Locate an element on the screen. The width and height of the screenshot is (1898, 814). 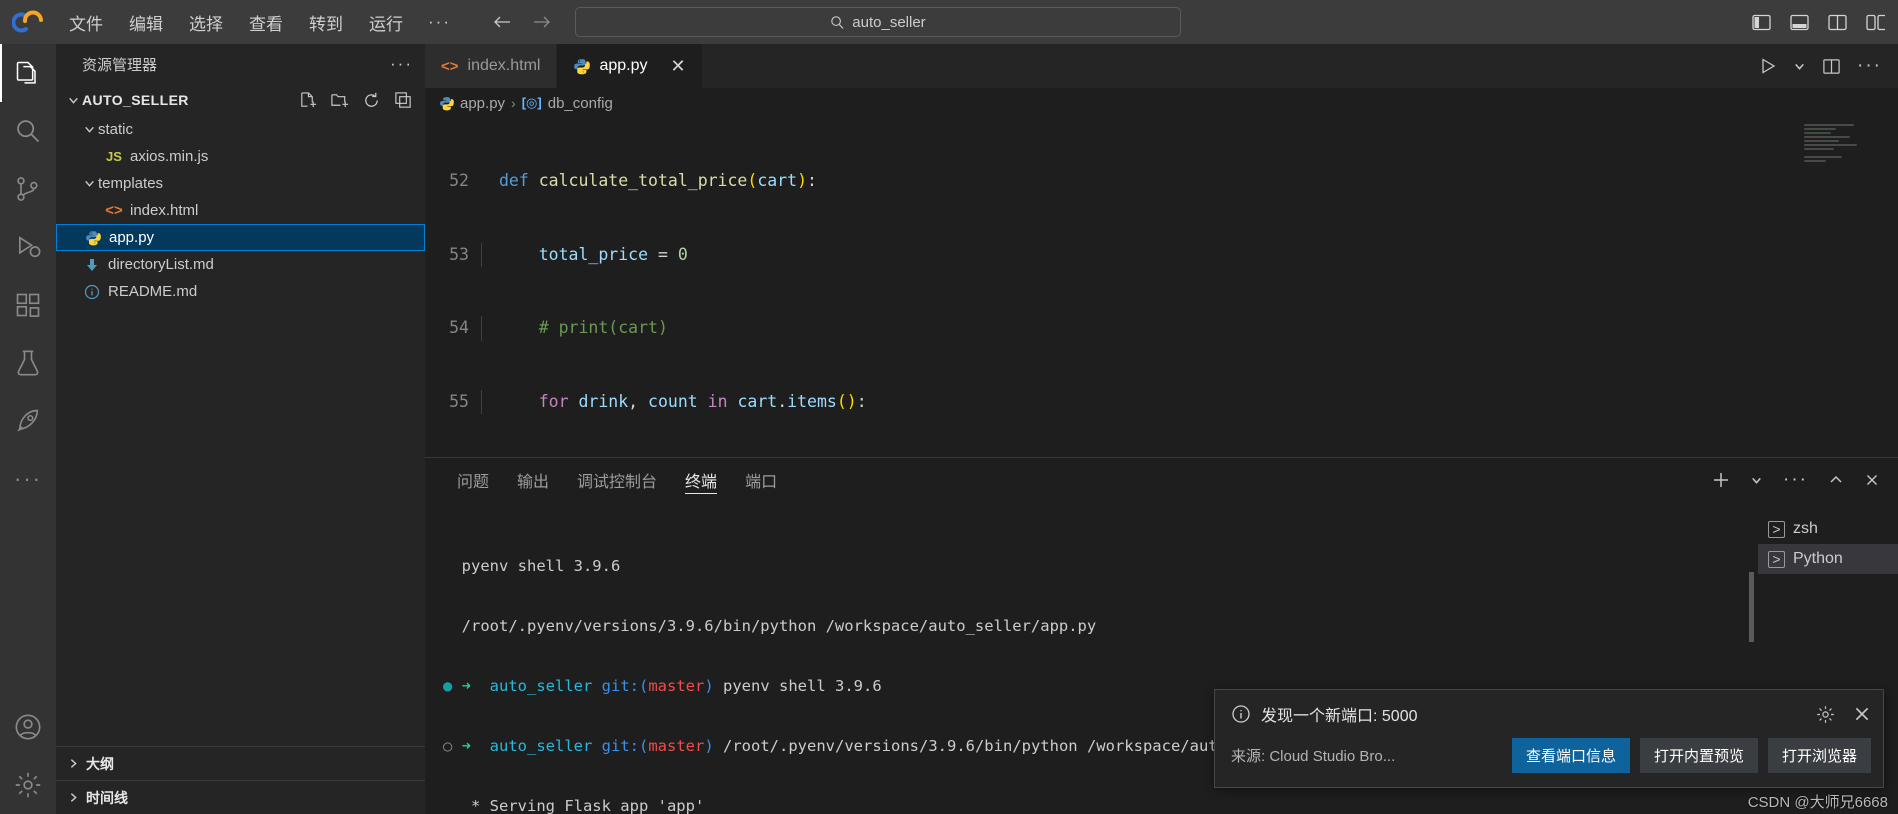
html-file-icon: <> is located at coordinates (114, 210).